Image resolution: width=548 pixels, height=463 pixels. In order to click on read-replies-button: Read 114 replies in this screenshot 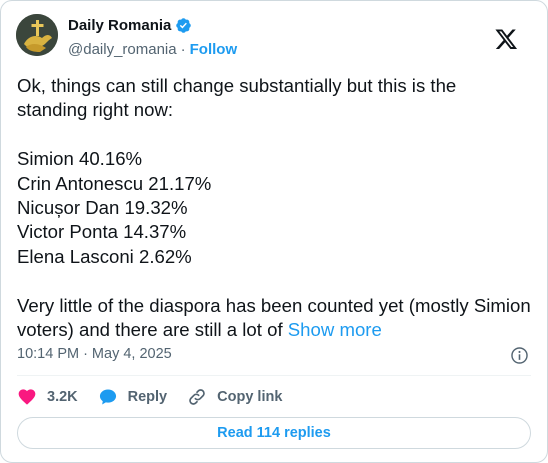, I will do `click(274, 433)`.